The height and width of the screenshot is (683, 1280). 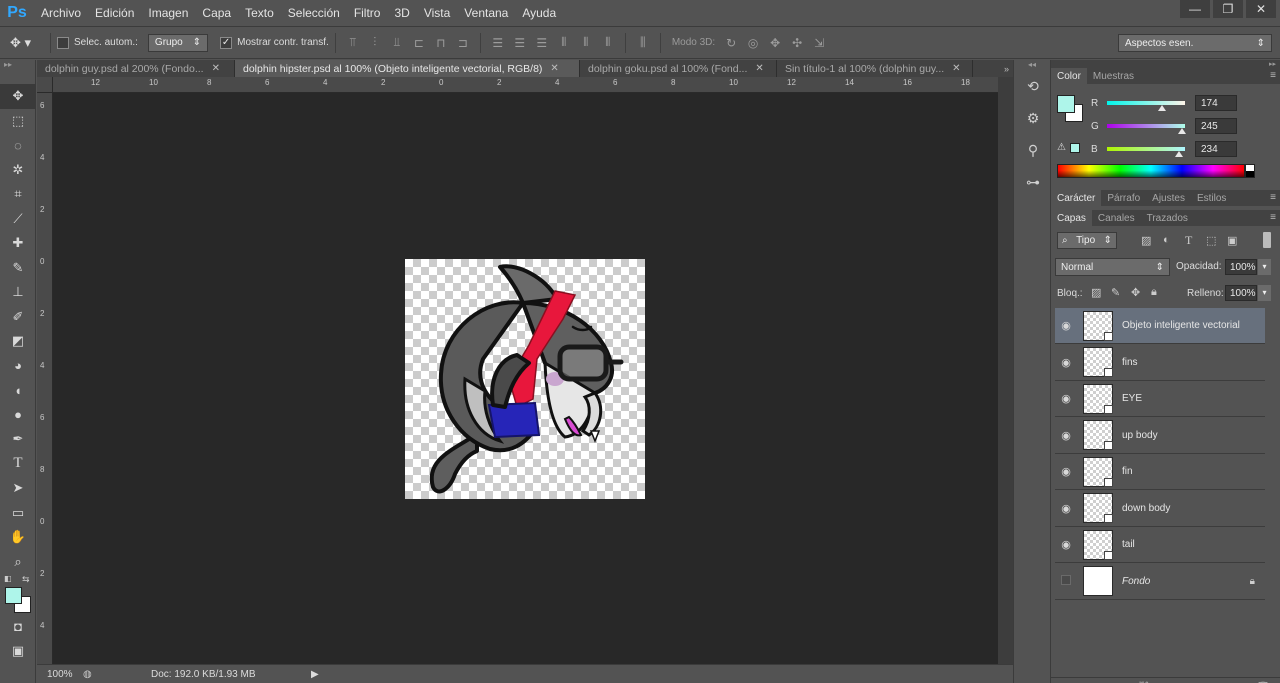 What do you see at coordinates (1186, 581) in the screenshot?
I see `layer-name: Fondo` at bounding box center [1186, 581].